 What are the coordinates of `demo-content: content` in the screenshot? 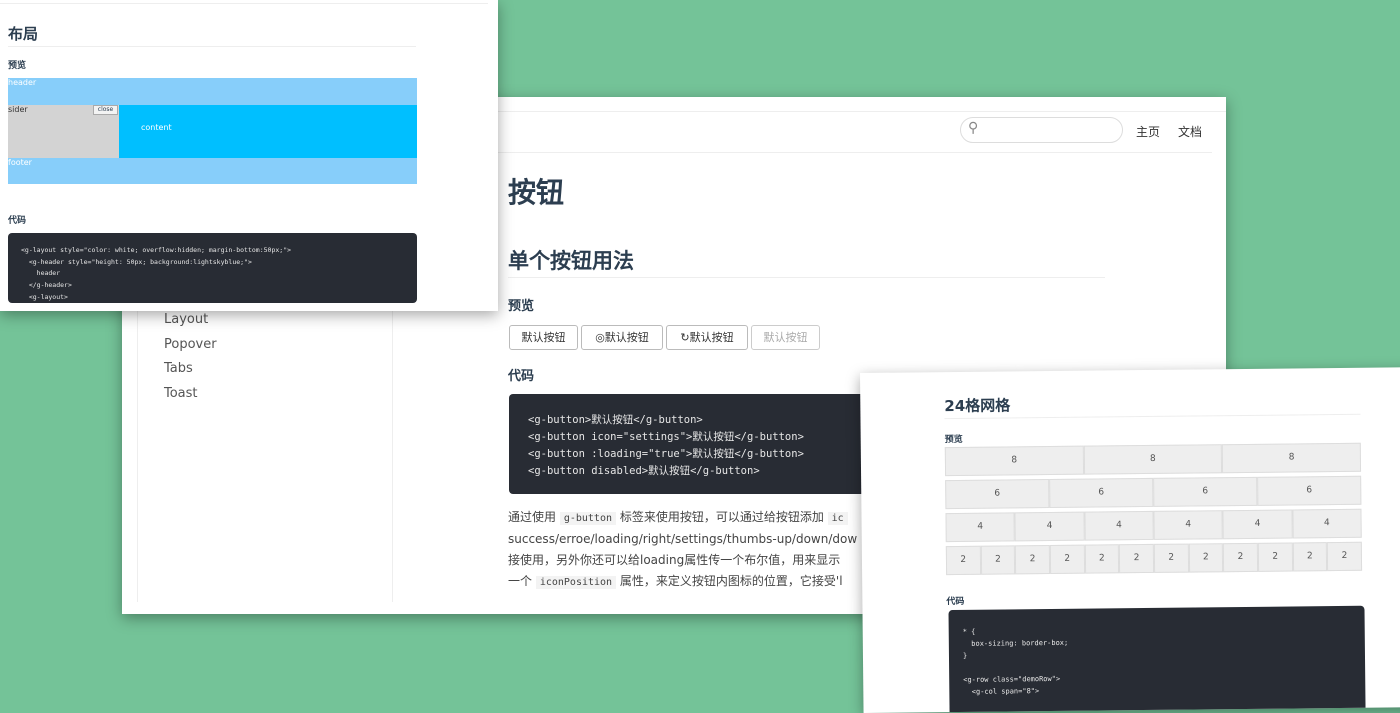 It's located at (268, 131).